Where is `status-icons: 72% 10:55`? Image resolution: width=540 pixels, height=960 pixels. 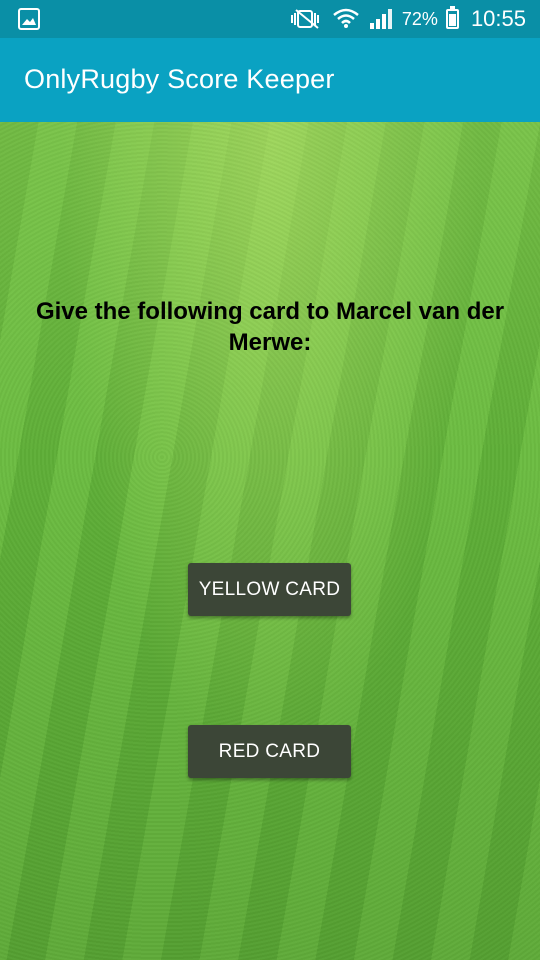 status-icons: 72% 10:55 is located at coordinates (408, 19).